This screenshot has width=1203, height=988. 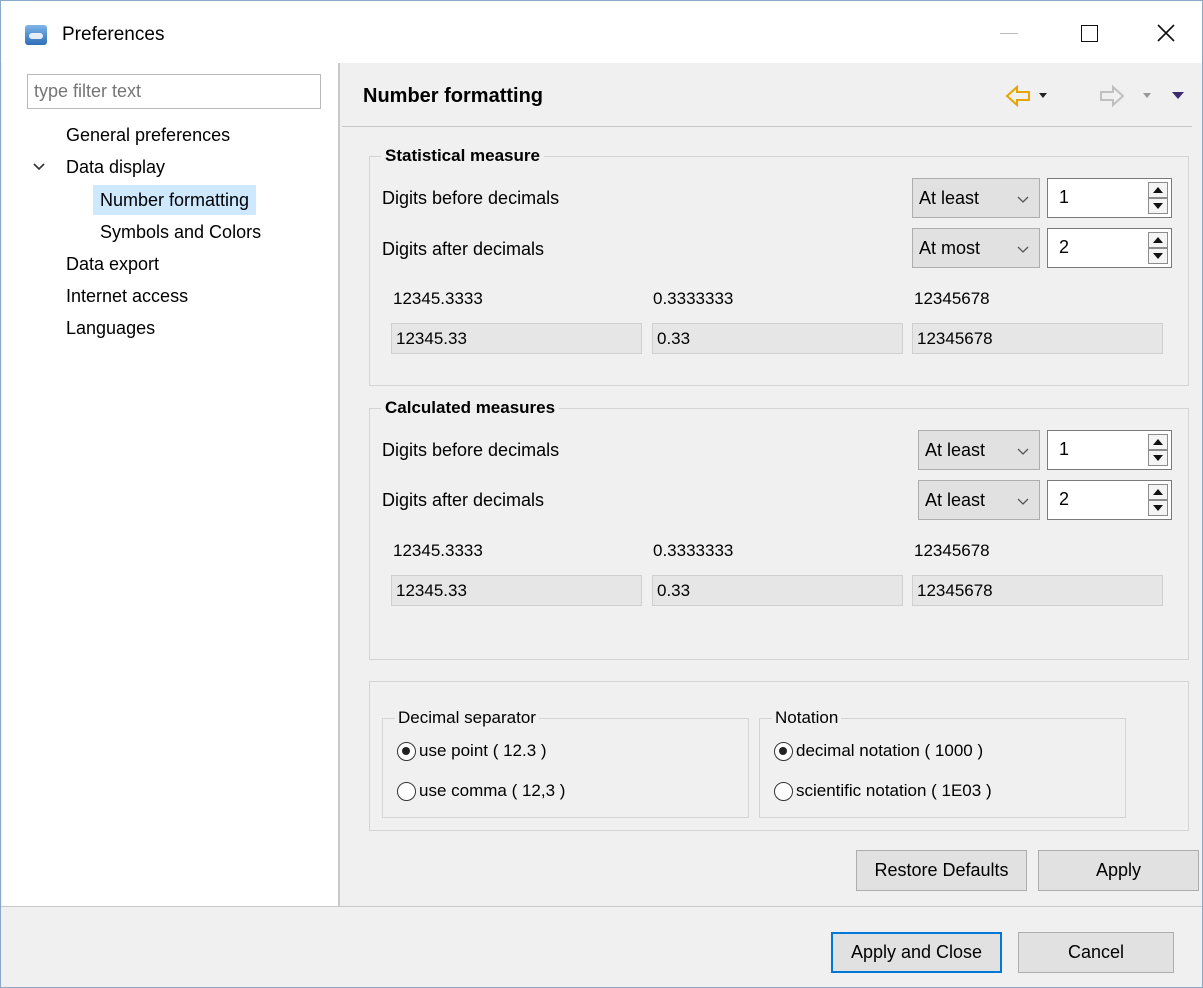 What do you see at coordinates (112, 264) in the screenshot?
I see `tree-item-data-export: Data export` at bounding box center [112, 264].